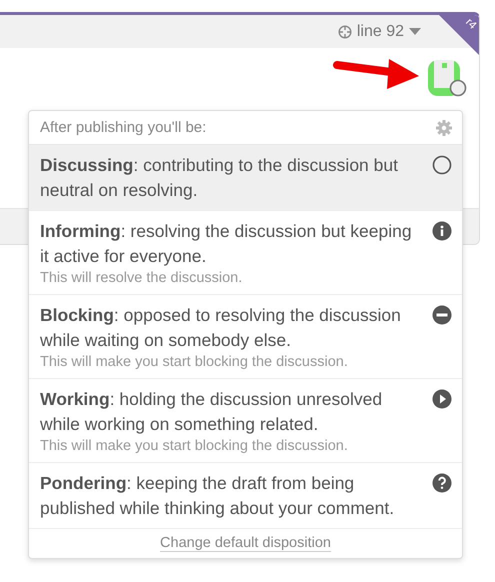 This screenshot has width=495, height=582. I want to click on play-icon, so click(442, 399).